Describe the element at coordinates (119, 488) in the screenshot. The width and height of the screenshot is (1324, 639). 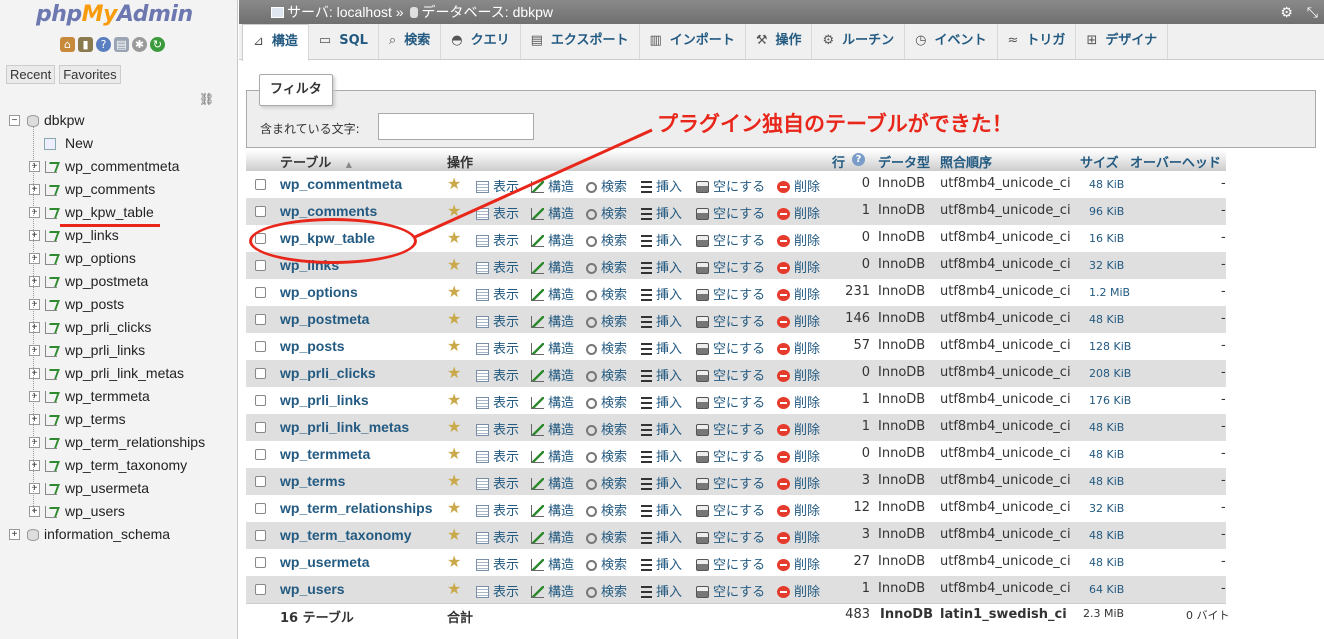
I see `tree-table-item: + wp_usermeta` at that location.